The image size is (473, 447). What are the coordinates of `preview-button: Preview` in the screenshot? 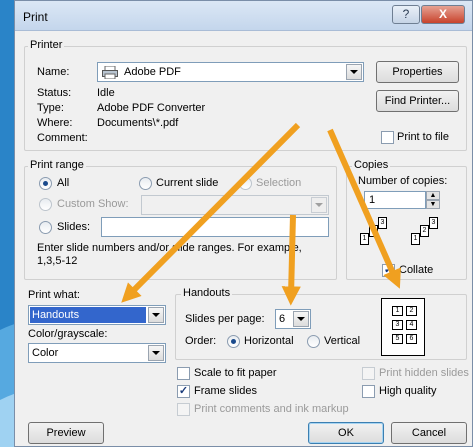 It's located at (66, 433).